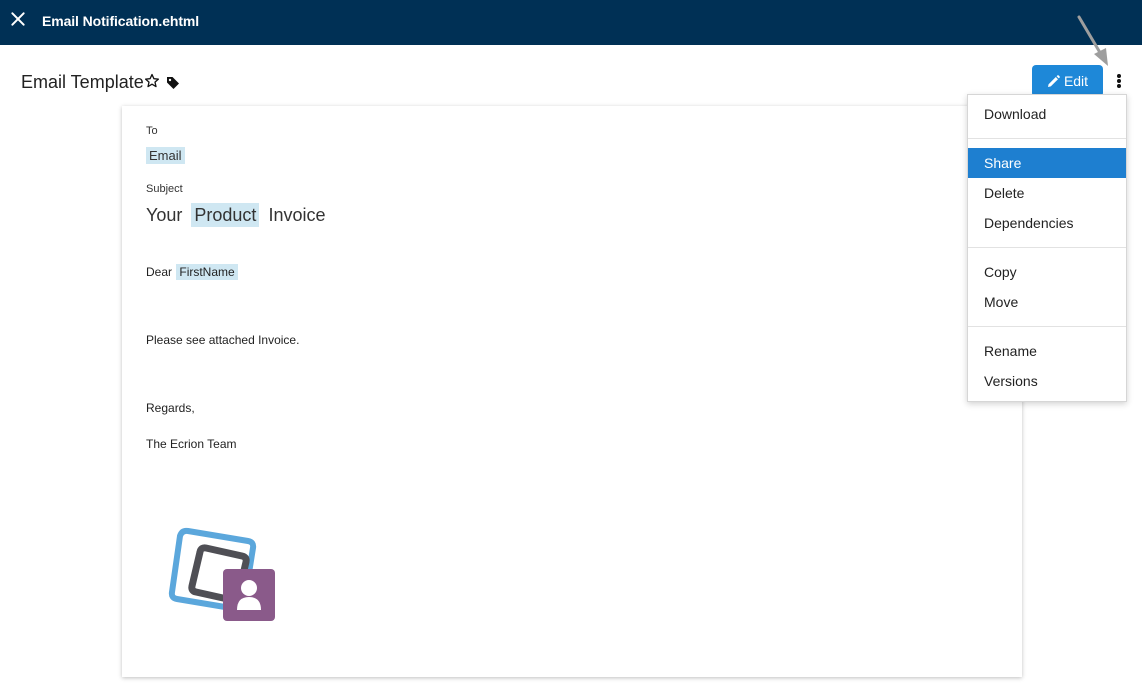 The image size is (1142, 689). I want to click on subject-label: Subject, so click(164, 189).